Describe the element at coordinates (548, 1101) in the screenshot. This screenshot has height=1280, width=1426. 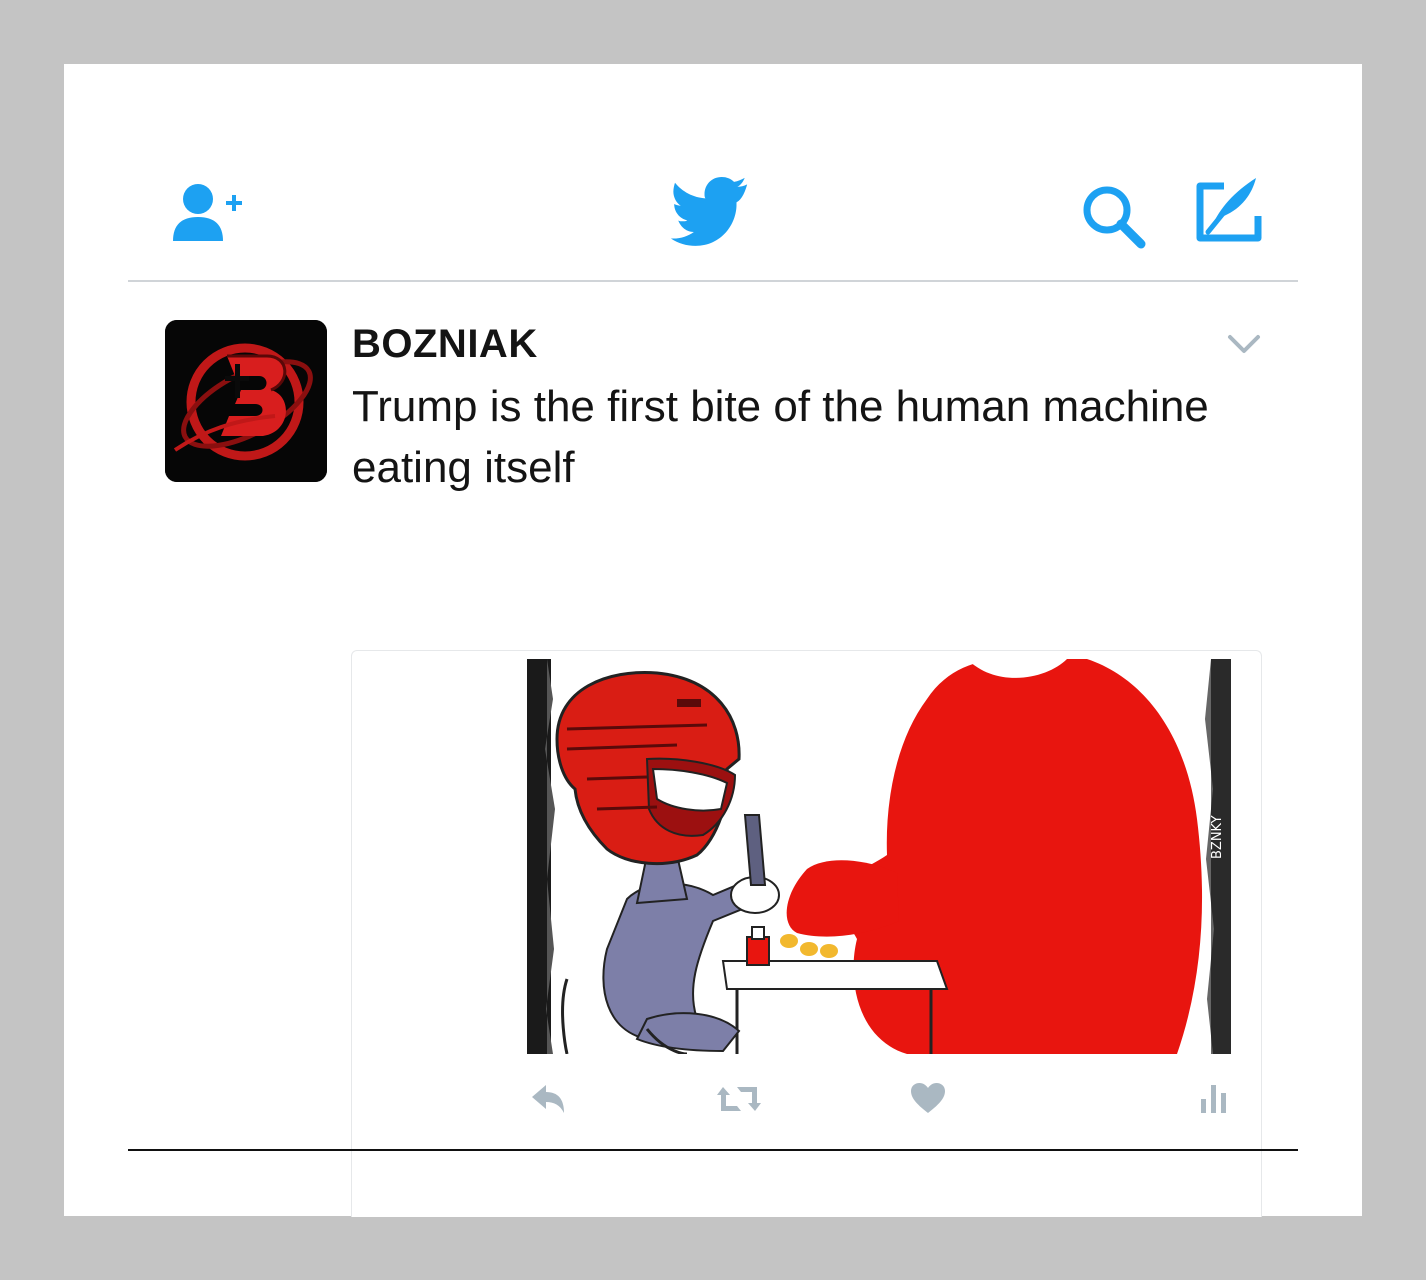
I see `reply-icon` at that location.